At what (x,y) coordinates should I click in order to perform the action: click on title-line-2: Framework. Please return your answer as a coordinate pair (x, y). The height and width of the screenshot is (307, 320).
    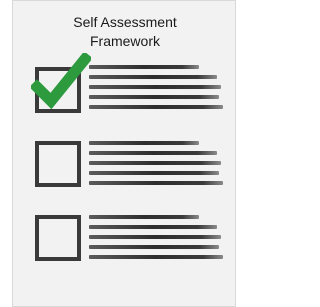
    Looking at the image, I should click on (124, 41).